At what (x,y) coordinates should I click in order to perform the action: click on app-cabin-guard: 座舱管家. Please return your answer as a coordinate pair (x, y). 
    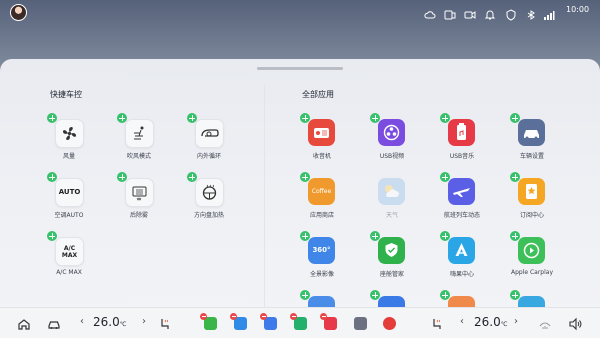
    Looking at the image, I should click on (392, 260).